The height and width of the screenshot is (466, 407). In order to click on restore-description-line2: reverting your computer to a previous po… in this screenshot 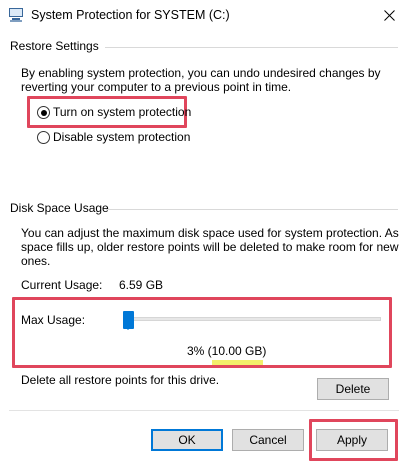, I will do `click(156, 87)`.